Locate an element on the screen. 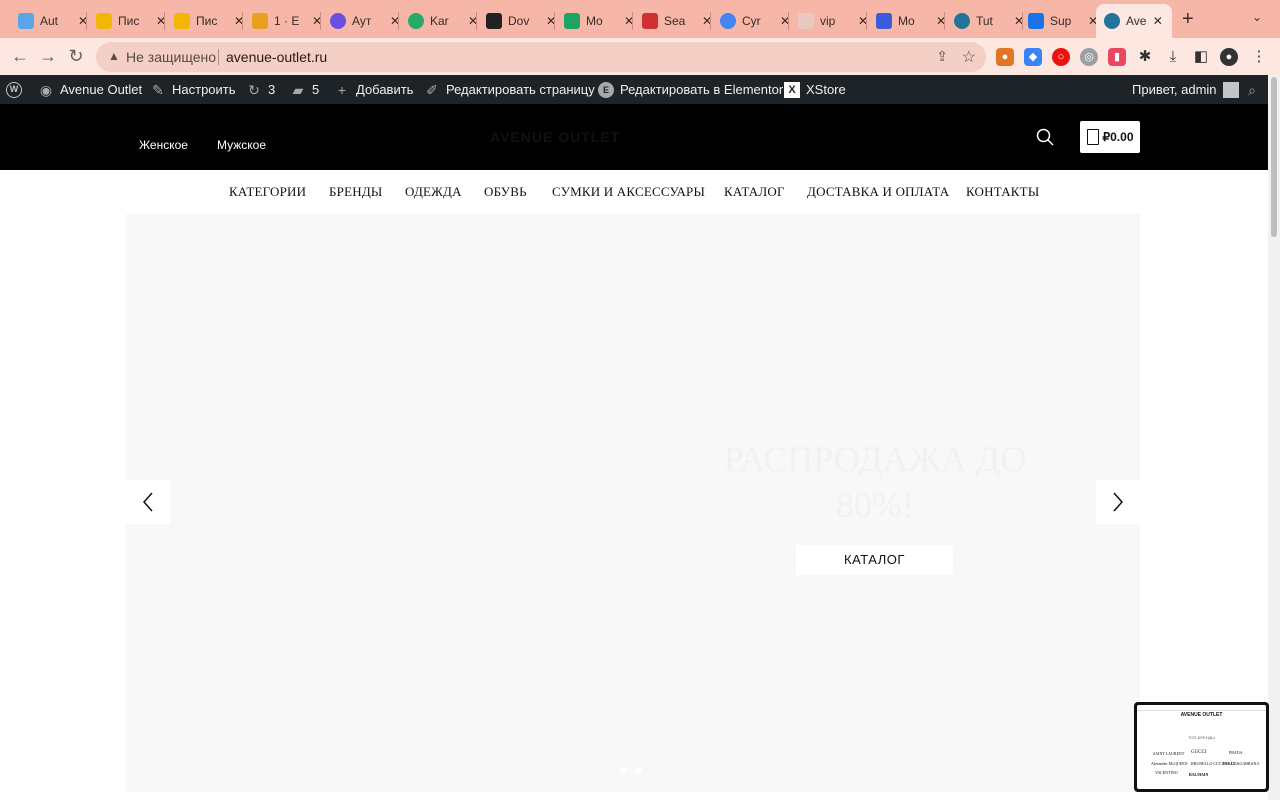 The width and height of the screenshot is (1280, 800). nav-item-clothing: ОДЕЖДА is located at coordinates (433, 192).